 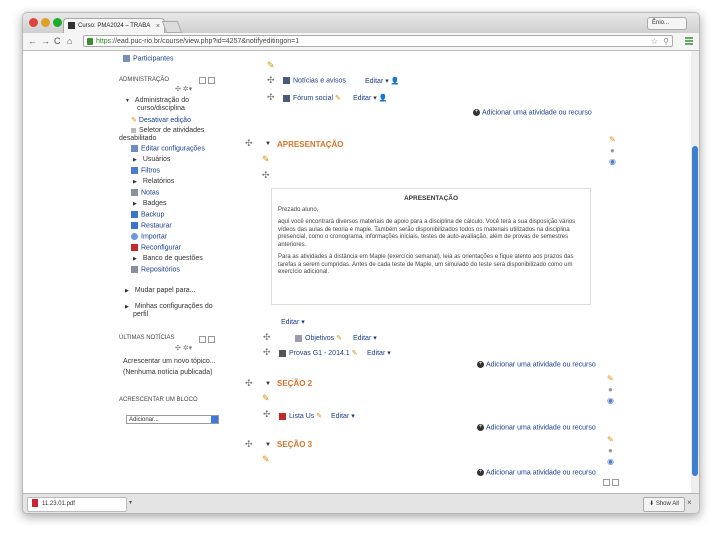 I want to click on summary-edit-menu: Editar ▾, so click(x=293, y=322).